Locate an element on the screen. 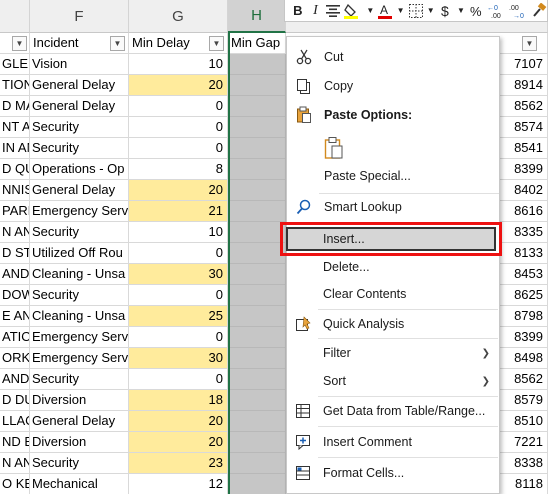 This screenshot has width=548, height=494. cell-min-delay: 25 is located at coordinates (178, 316).